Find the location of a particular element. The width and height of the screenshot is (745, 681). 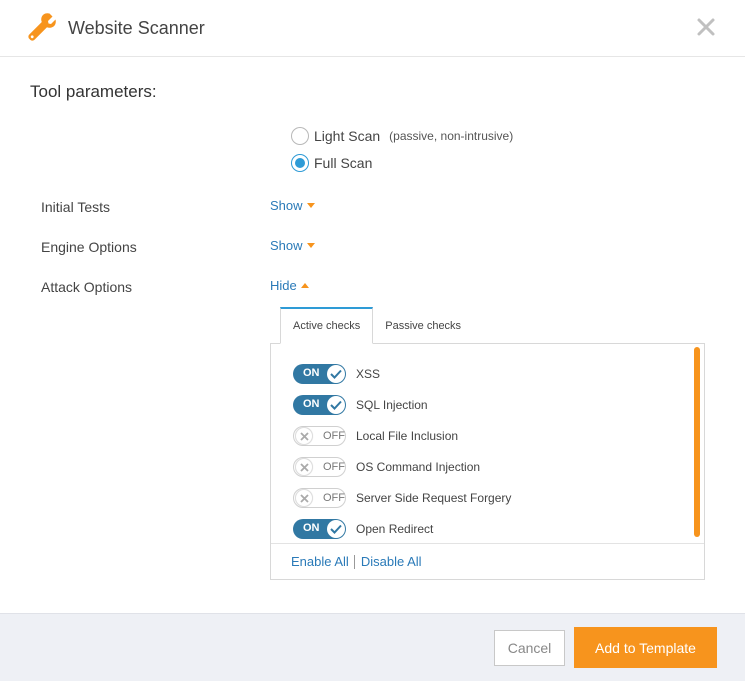

check-name: Server Side Request Forgery is located at coordinates (434, 498).